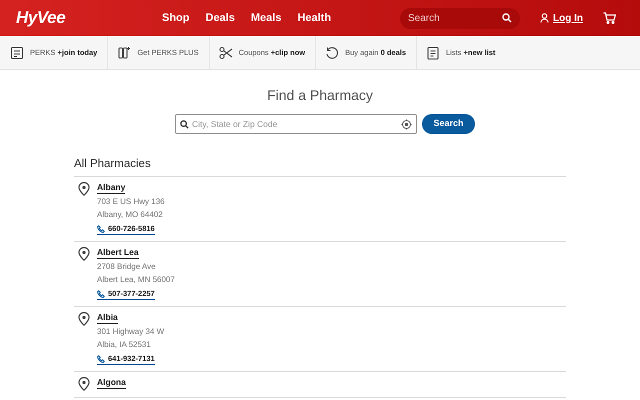  Describe the element at coordinates (107, 317) in the screenshot. I see `pharmacy-name-link: Albia` at that location.